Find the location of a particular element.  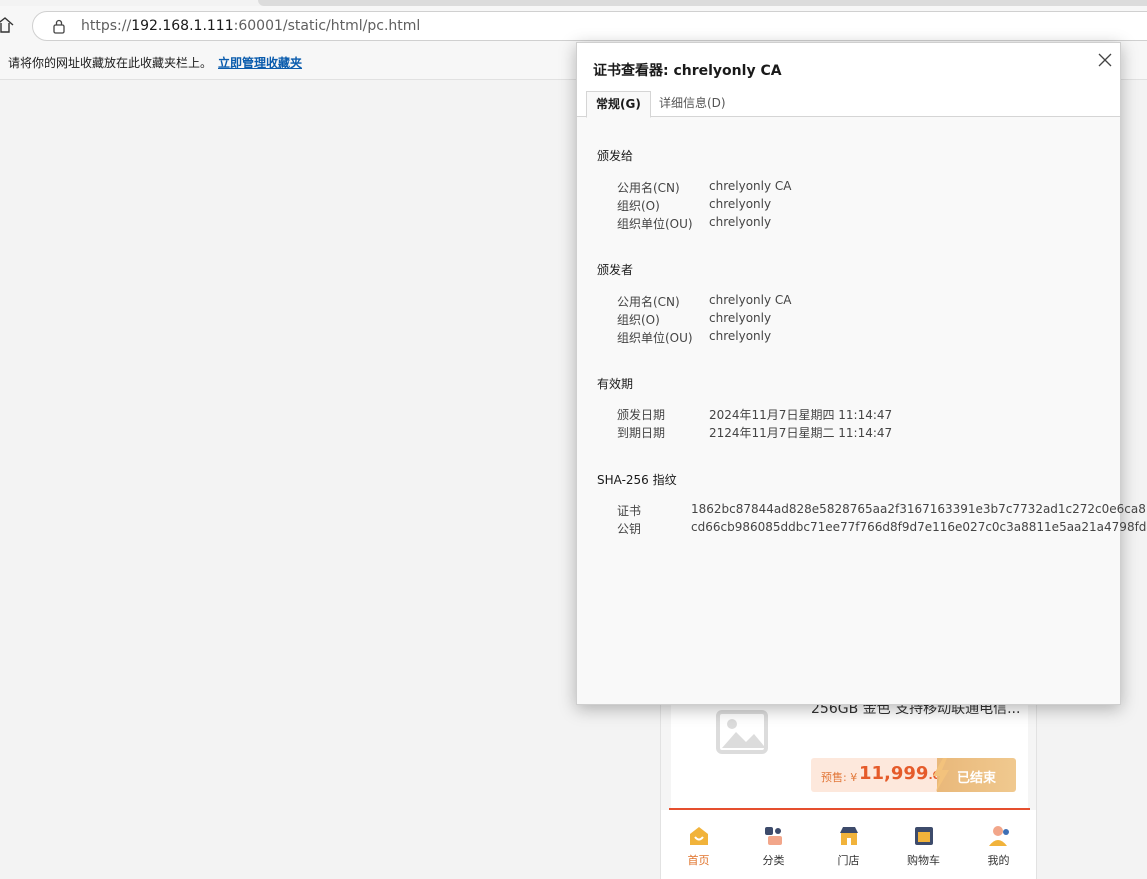

nav-label: 门店 is located at coordinates (848, 860).